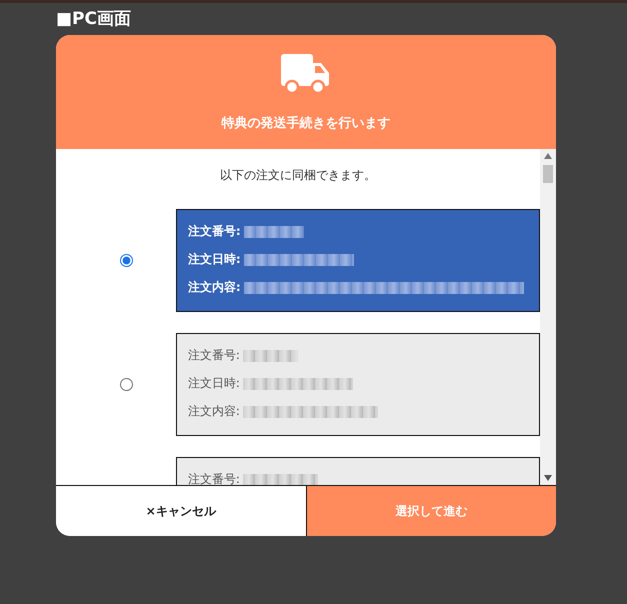 This screenshot has width=627, height=604. Describe the element at coordinates (306, 74) in the screenshot. I see `truck-icon` at that location.